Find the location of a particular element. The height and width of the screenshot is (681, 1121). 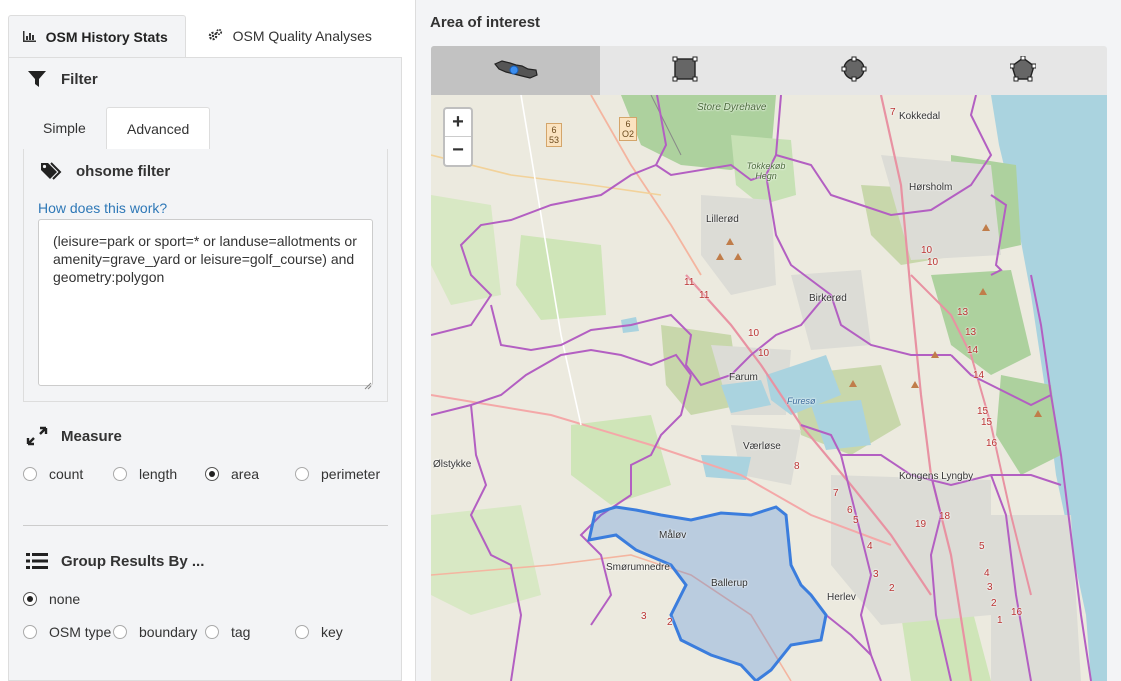

measure-perimeter-radio: perimeter is located at coordinates (337, 474).